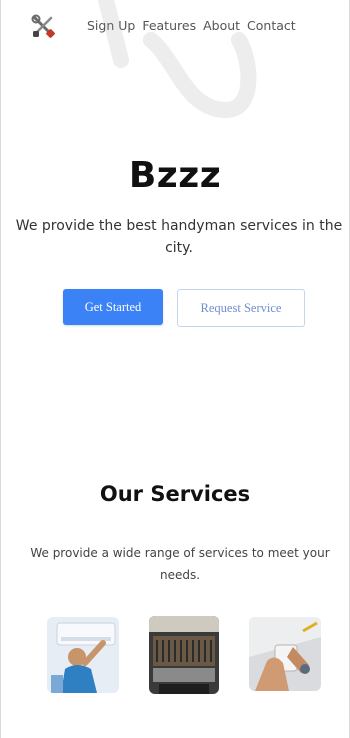  What do you see at coordinates (241, 308) in the screenshot?
I see `request-service-button: Request Service` at bounding box center [241, 308].